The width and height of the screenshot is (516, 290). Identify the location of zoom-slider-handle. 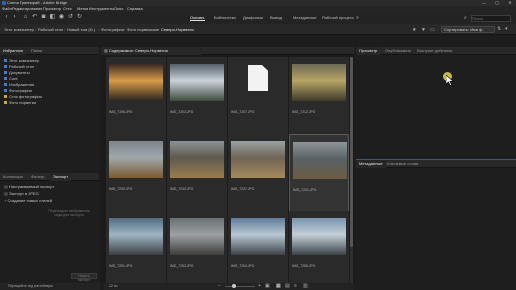
(234, 286).